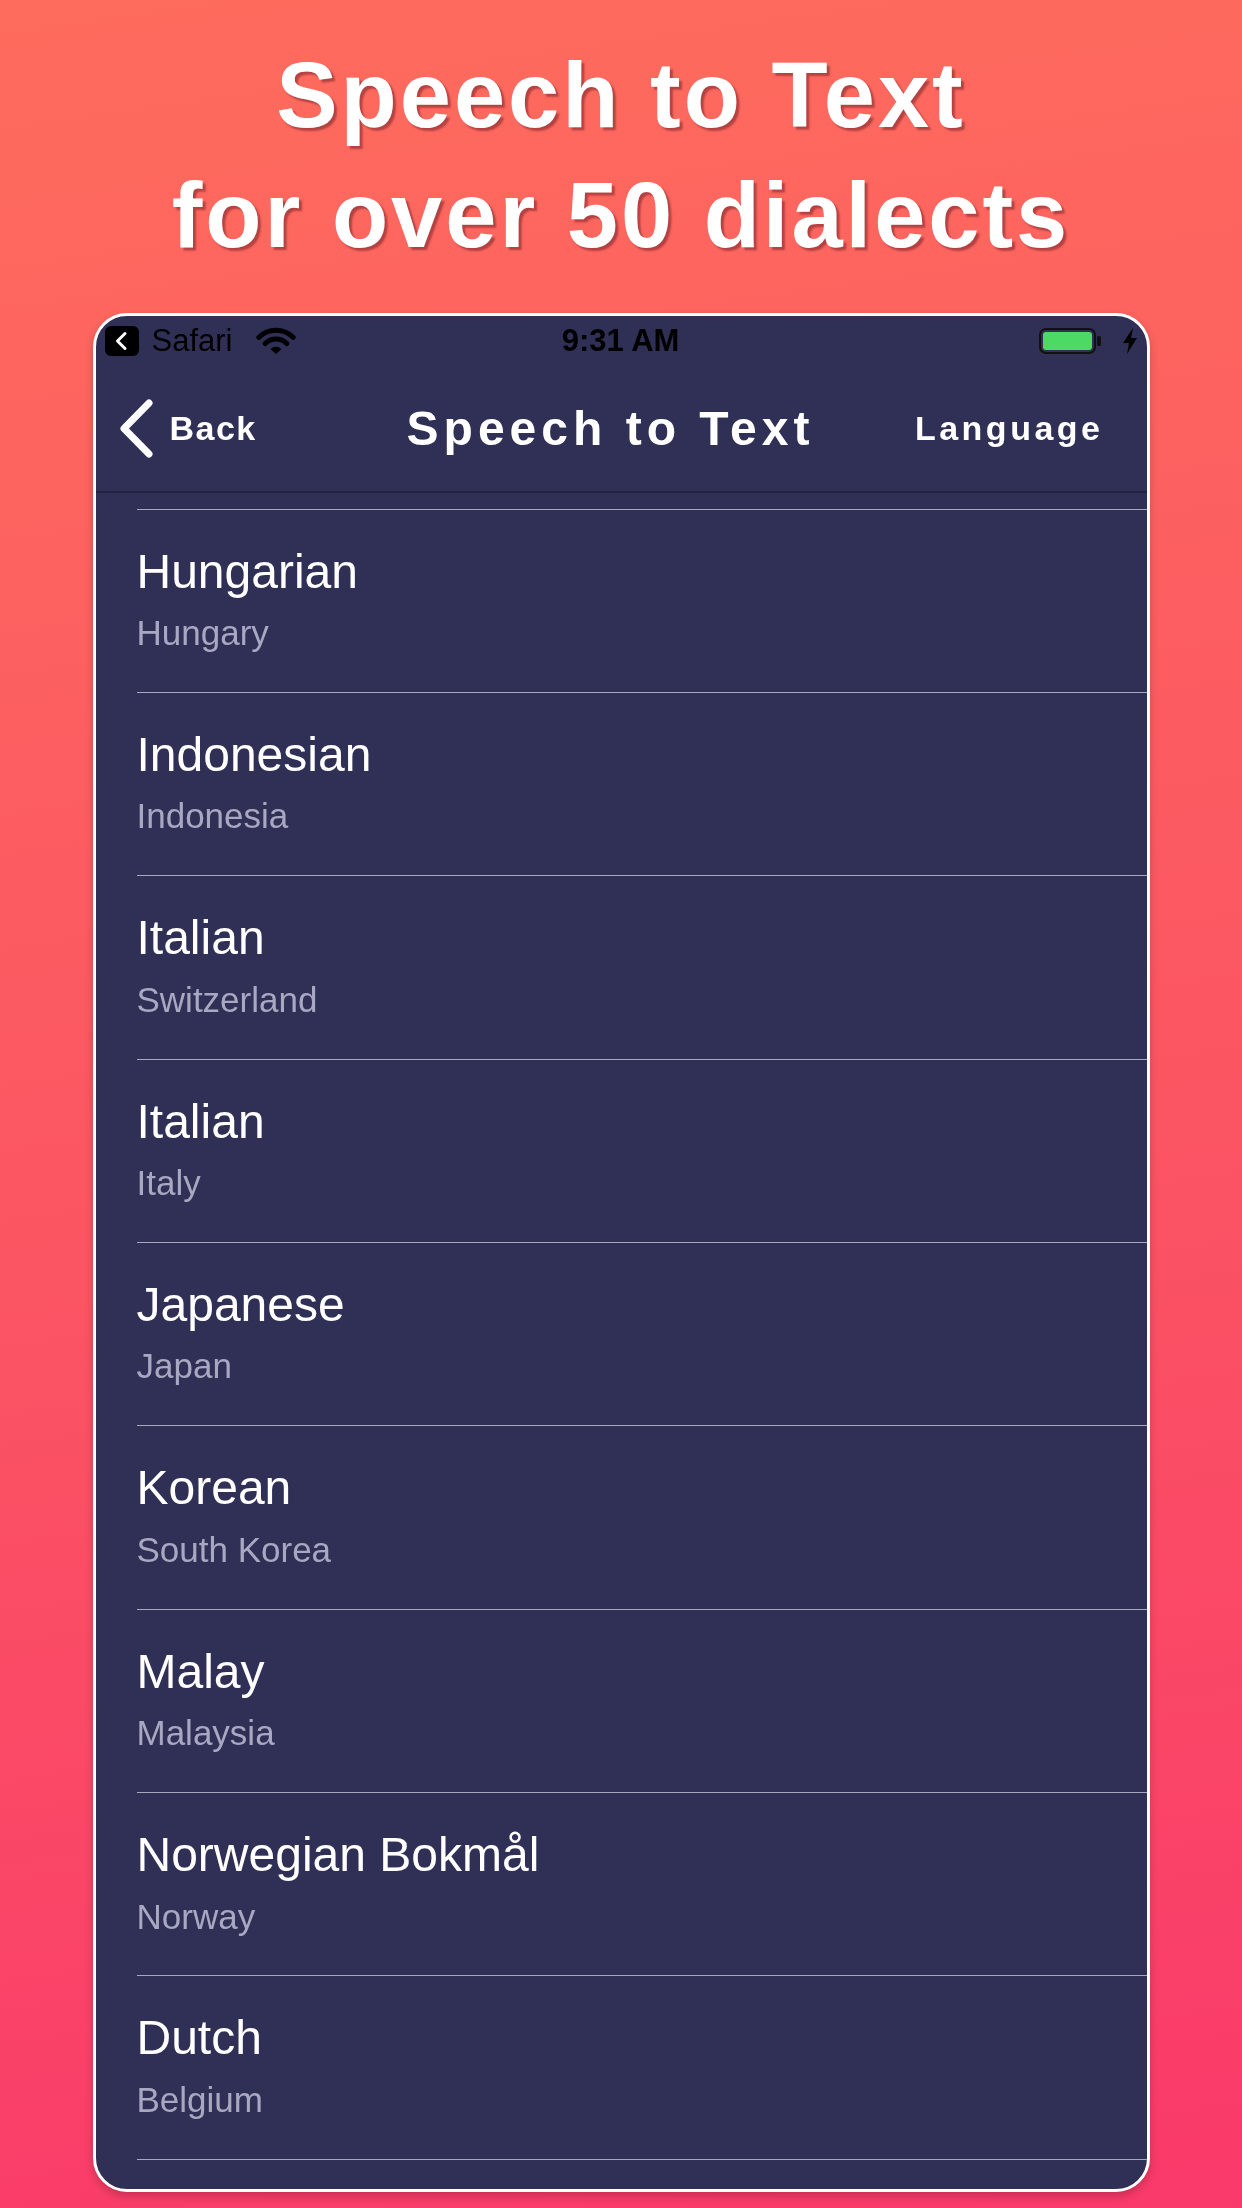 The height and width of the screenshot is (2208, 1242). Describe the element at coordinates (254, 754) in the screenshot. I see `language-name: Indonesian` at that location.